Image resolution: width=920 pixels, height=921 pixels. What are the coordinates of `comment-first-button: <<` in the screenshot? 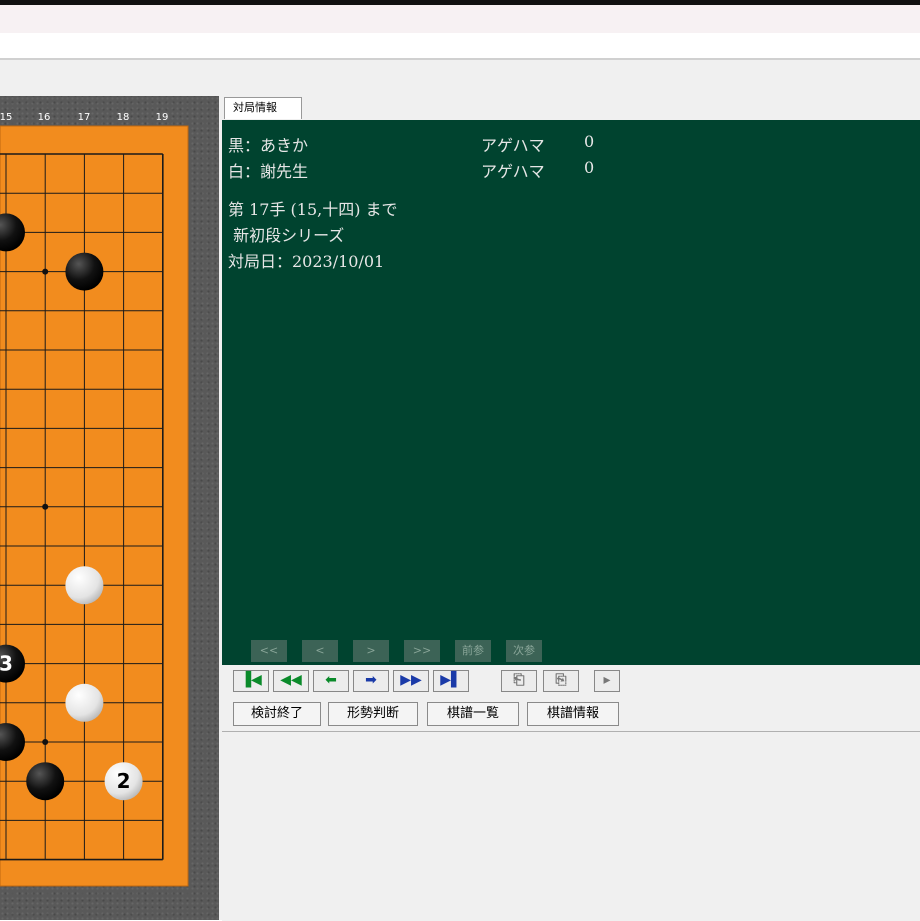 It's located at (269, 651).